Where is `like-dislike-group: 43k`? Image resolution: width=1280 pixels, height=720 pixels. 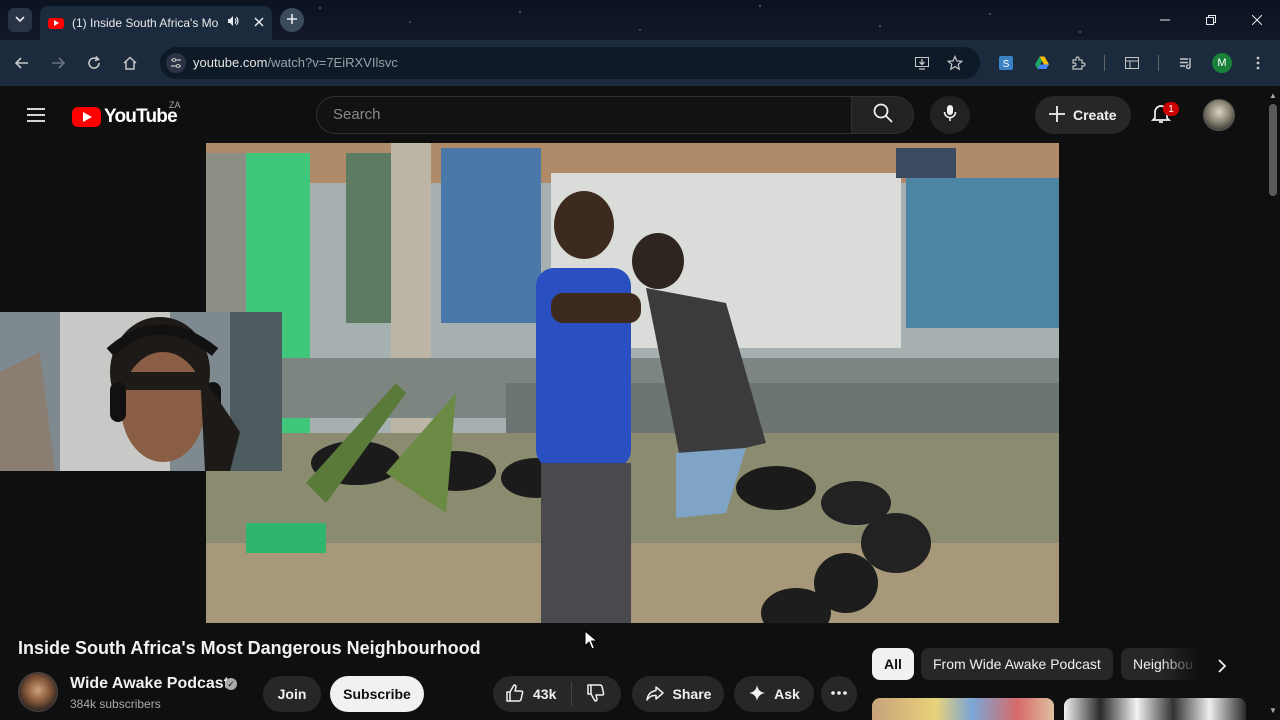 like-dislike-group: 43k is located at coordinates (557, 694).